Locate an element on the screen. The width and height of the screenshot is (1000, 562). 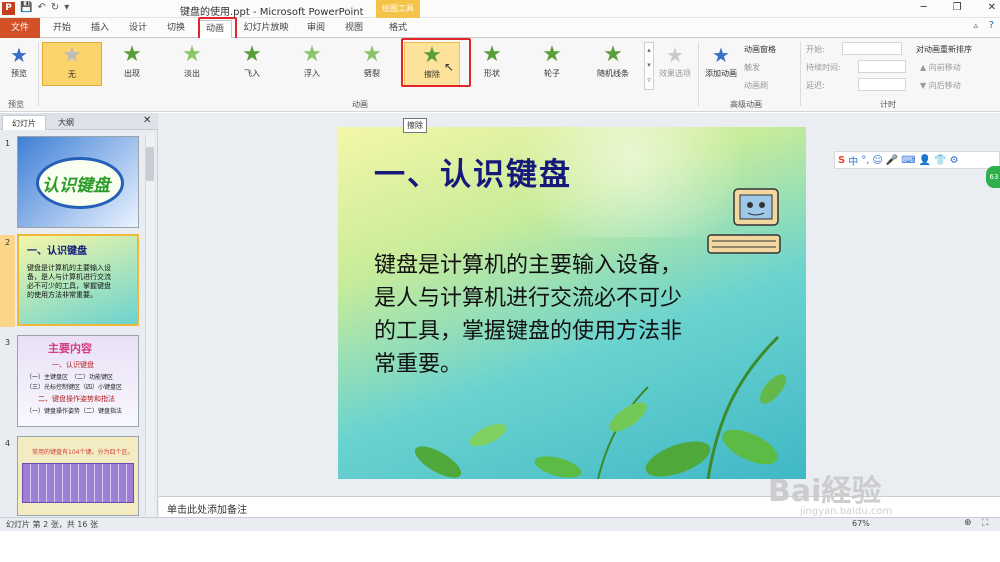
animation-pane-button: 动画窗格 is located at coordinates (760, 49).